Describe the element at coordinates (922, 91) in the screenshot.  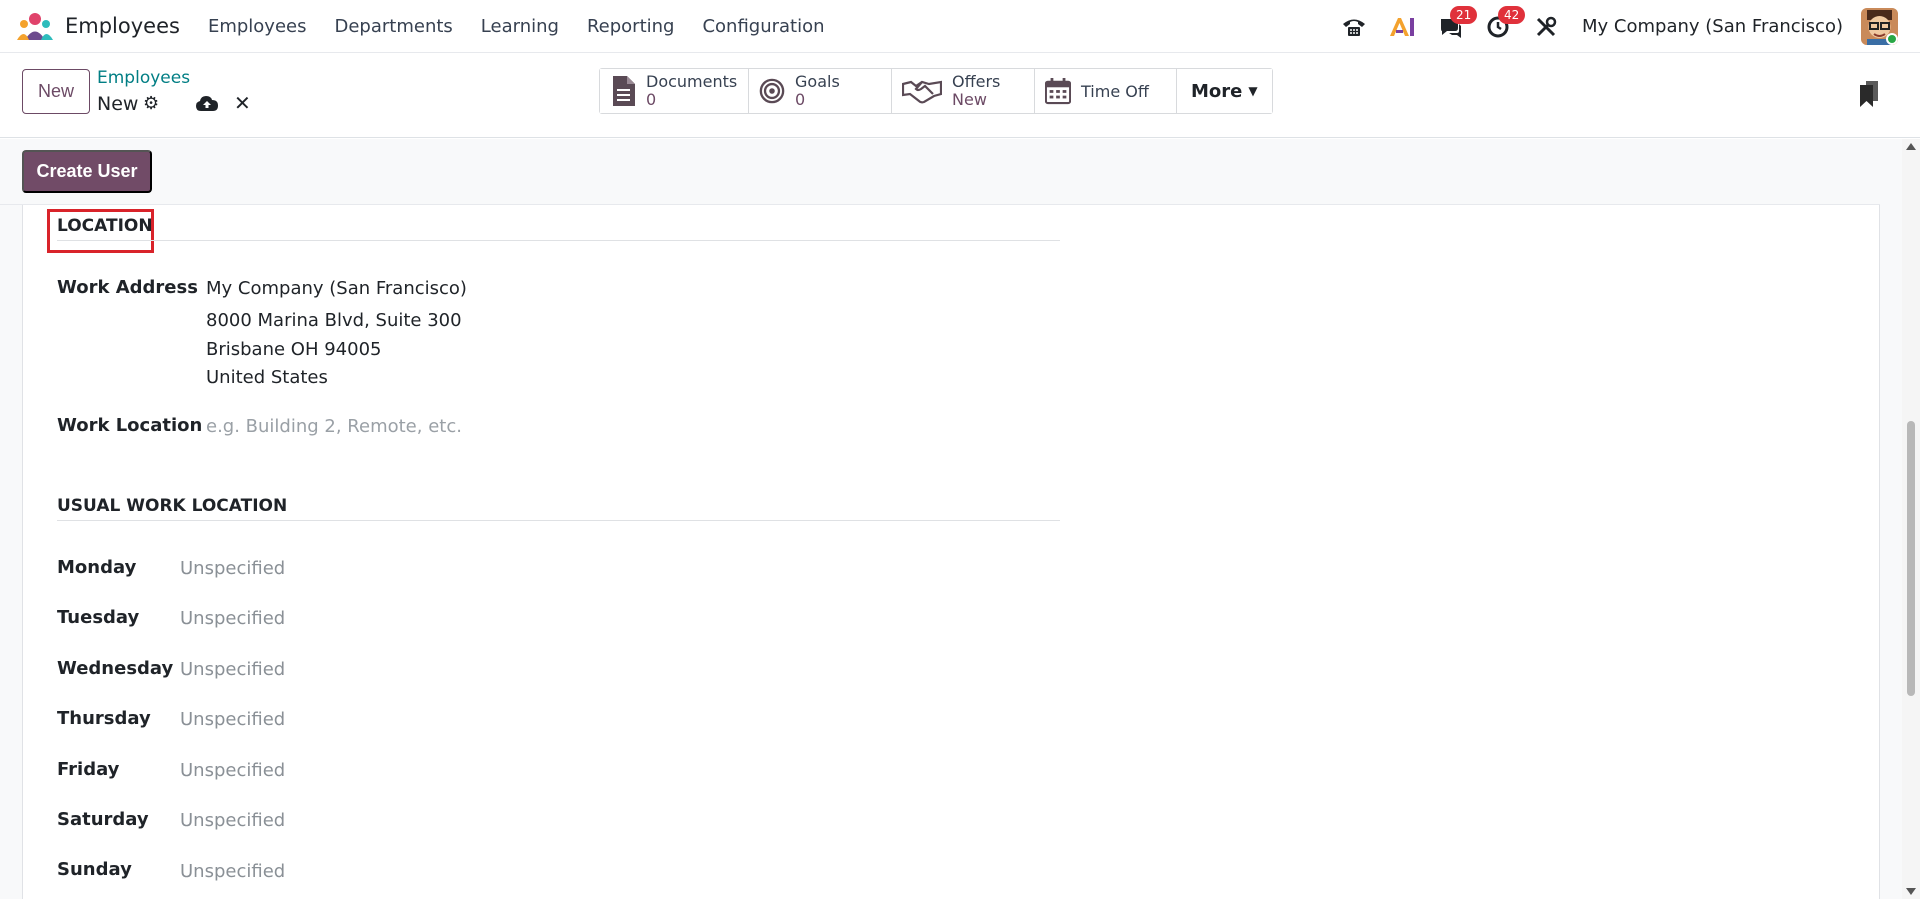
I see `handshake-icon` at that location.